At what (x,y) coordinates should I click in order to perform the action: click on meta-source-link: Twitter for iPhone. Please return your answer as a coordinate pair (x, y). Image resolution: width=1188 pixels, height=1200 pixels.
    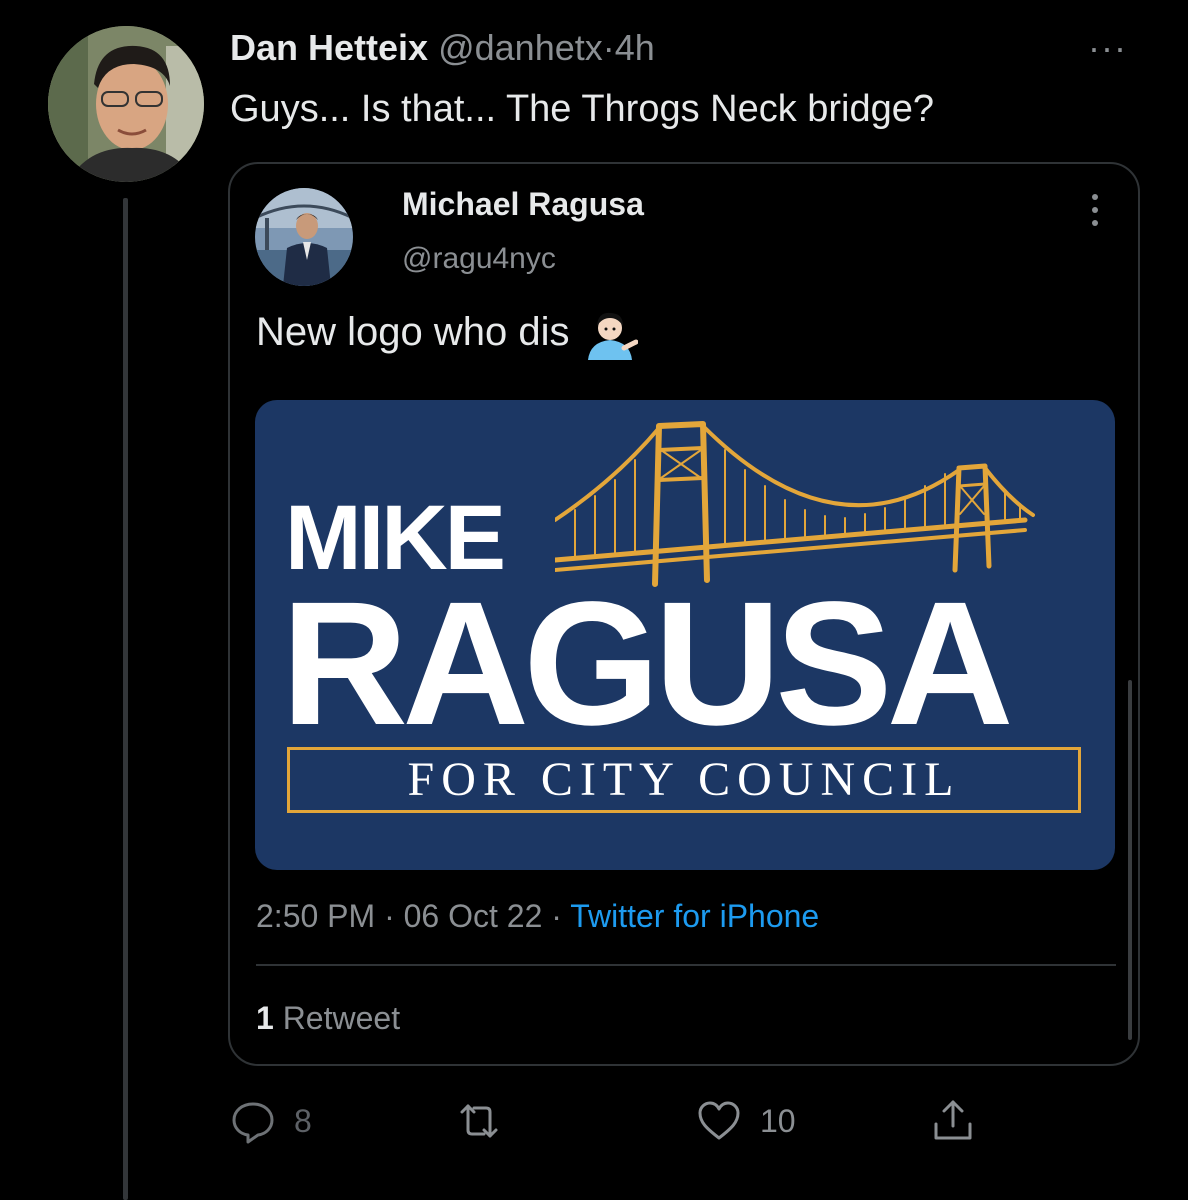
    Looking at the image, I should click on (694, 916).